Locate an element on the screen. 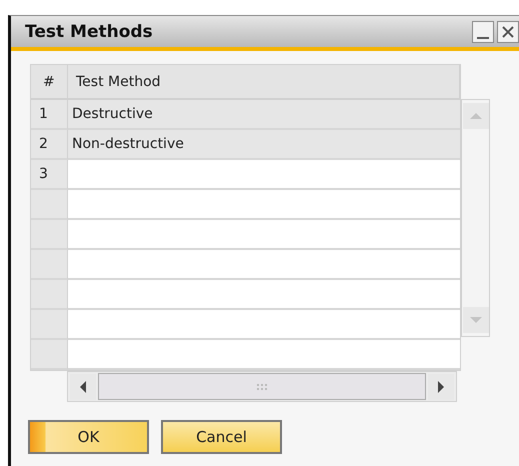 This screenshot has width=519, height=466. up-arrow-icon is located at coordinates (476, 116).